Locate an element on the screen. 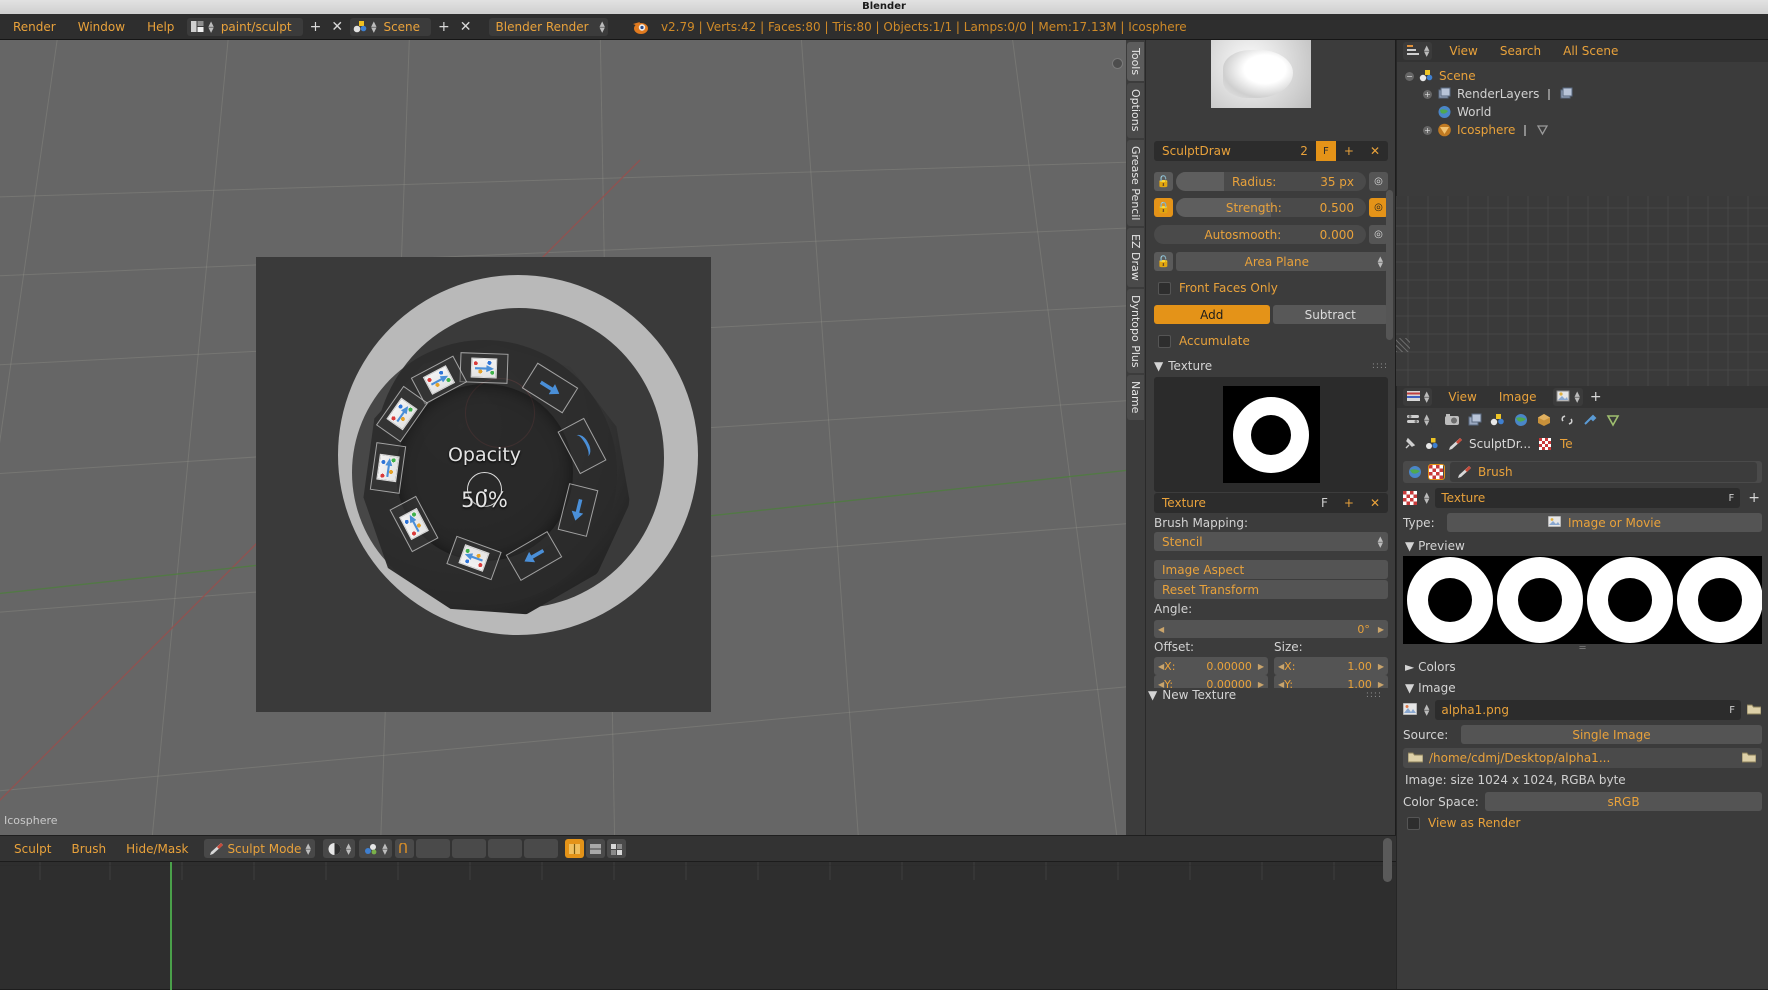  tab-render-layers-icon is located at coordinates (1474, 420).